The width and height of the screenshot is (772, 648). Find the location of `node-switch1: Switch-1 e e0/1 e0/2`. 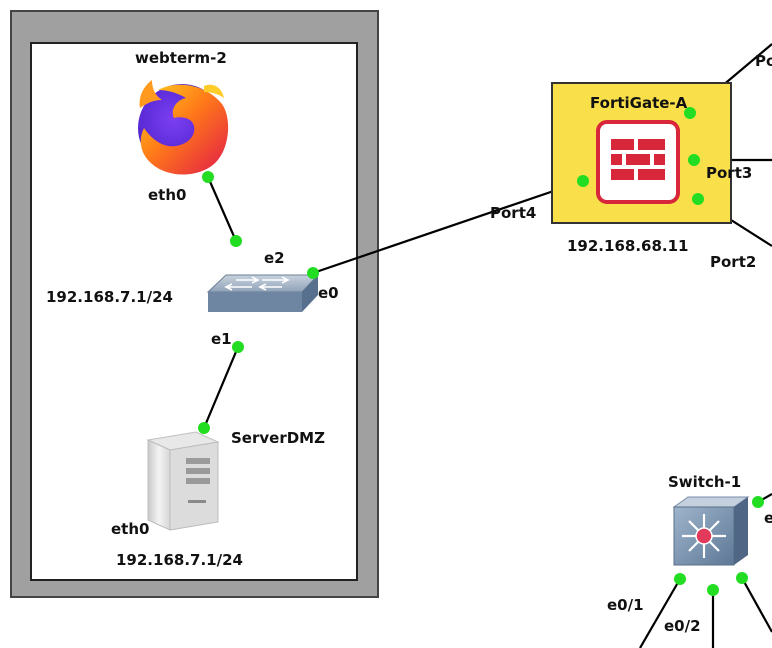

node-switch1: Switch-1 e e0/1 e0/2 is located at coordinates (689, 554).